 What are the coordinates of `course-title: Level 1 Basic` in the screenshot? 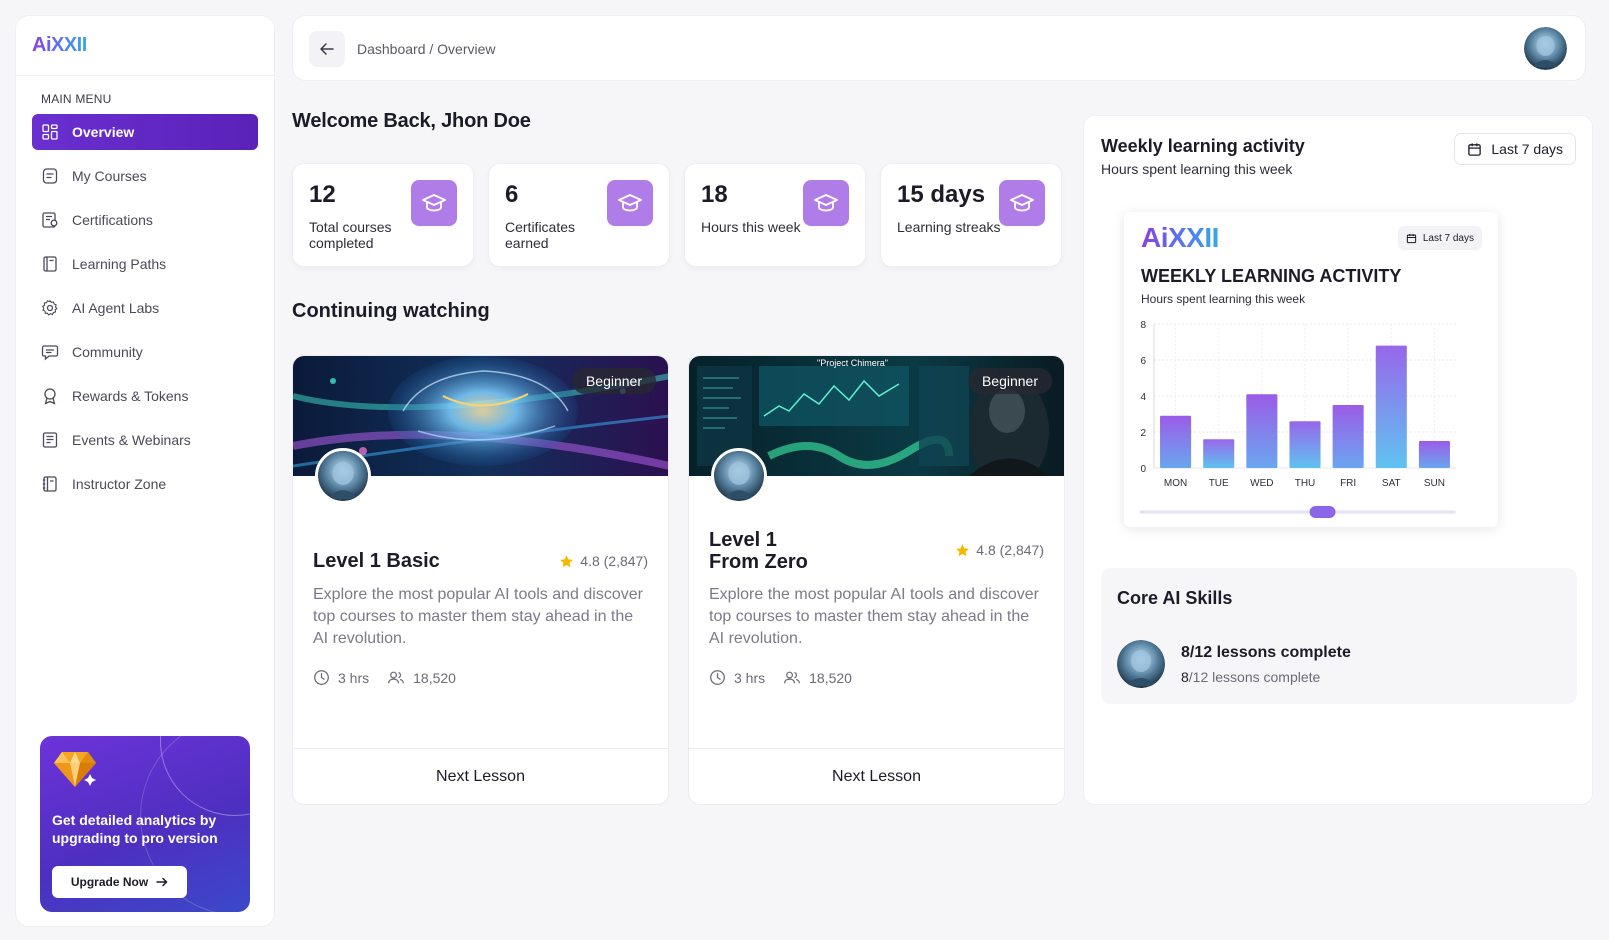 It's located at (413, 561).